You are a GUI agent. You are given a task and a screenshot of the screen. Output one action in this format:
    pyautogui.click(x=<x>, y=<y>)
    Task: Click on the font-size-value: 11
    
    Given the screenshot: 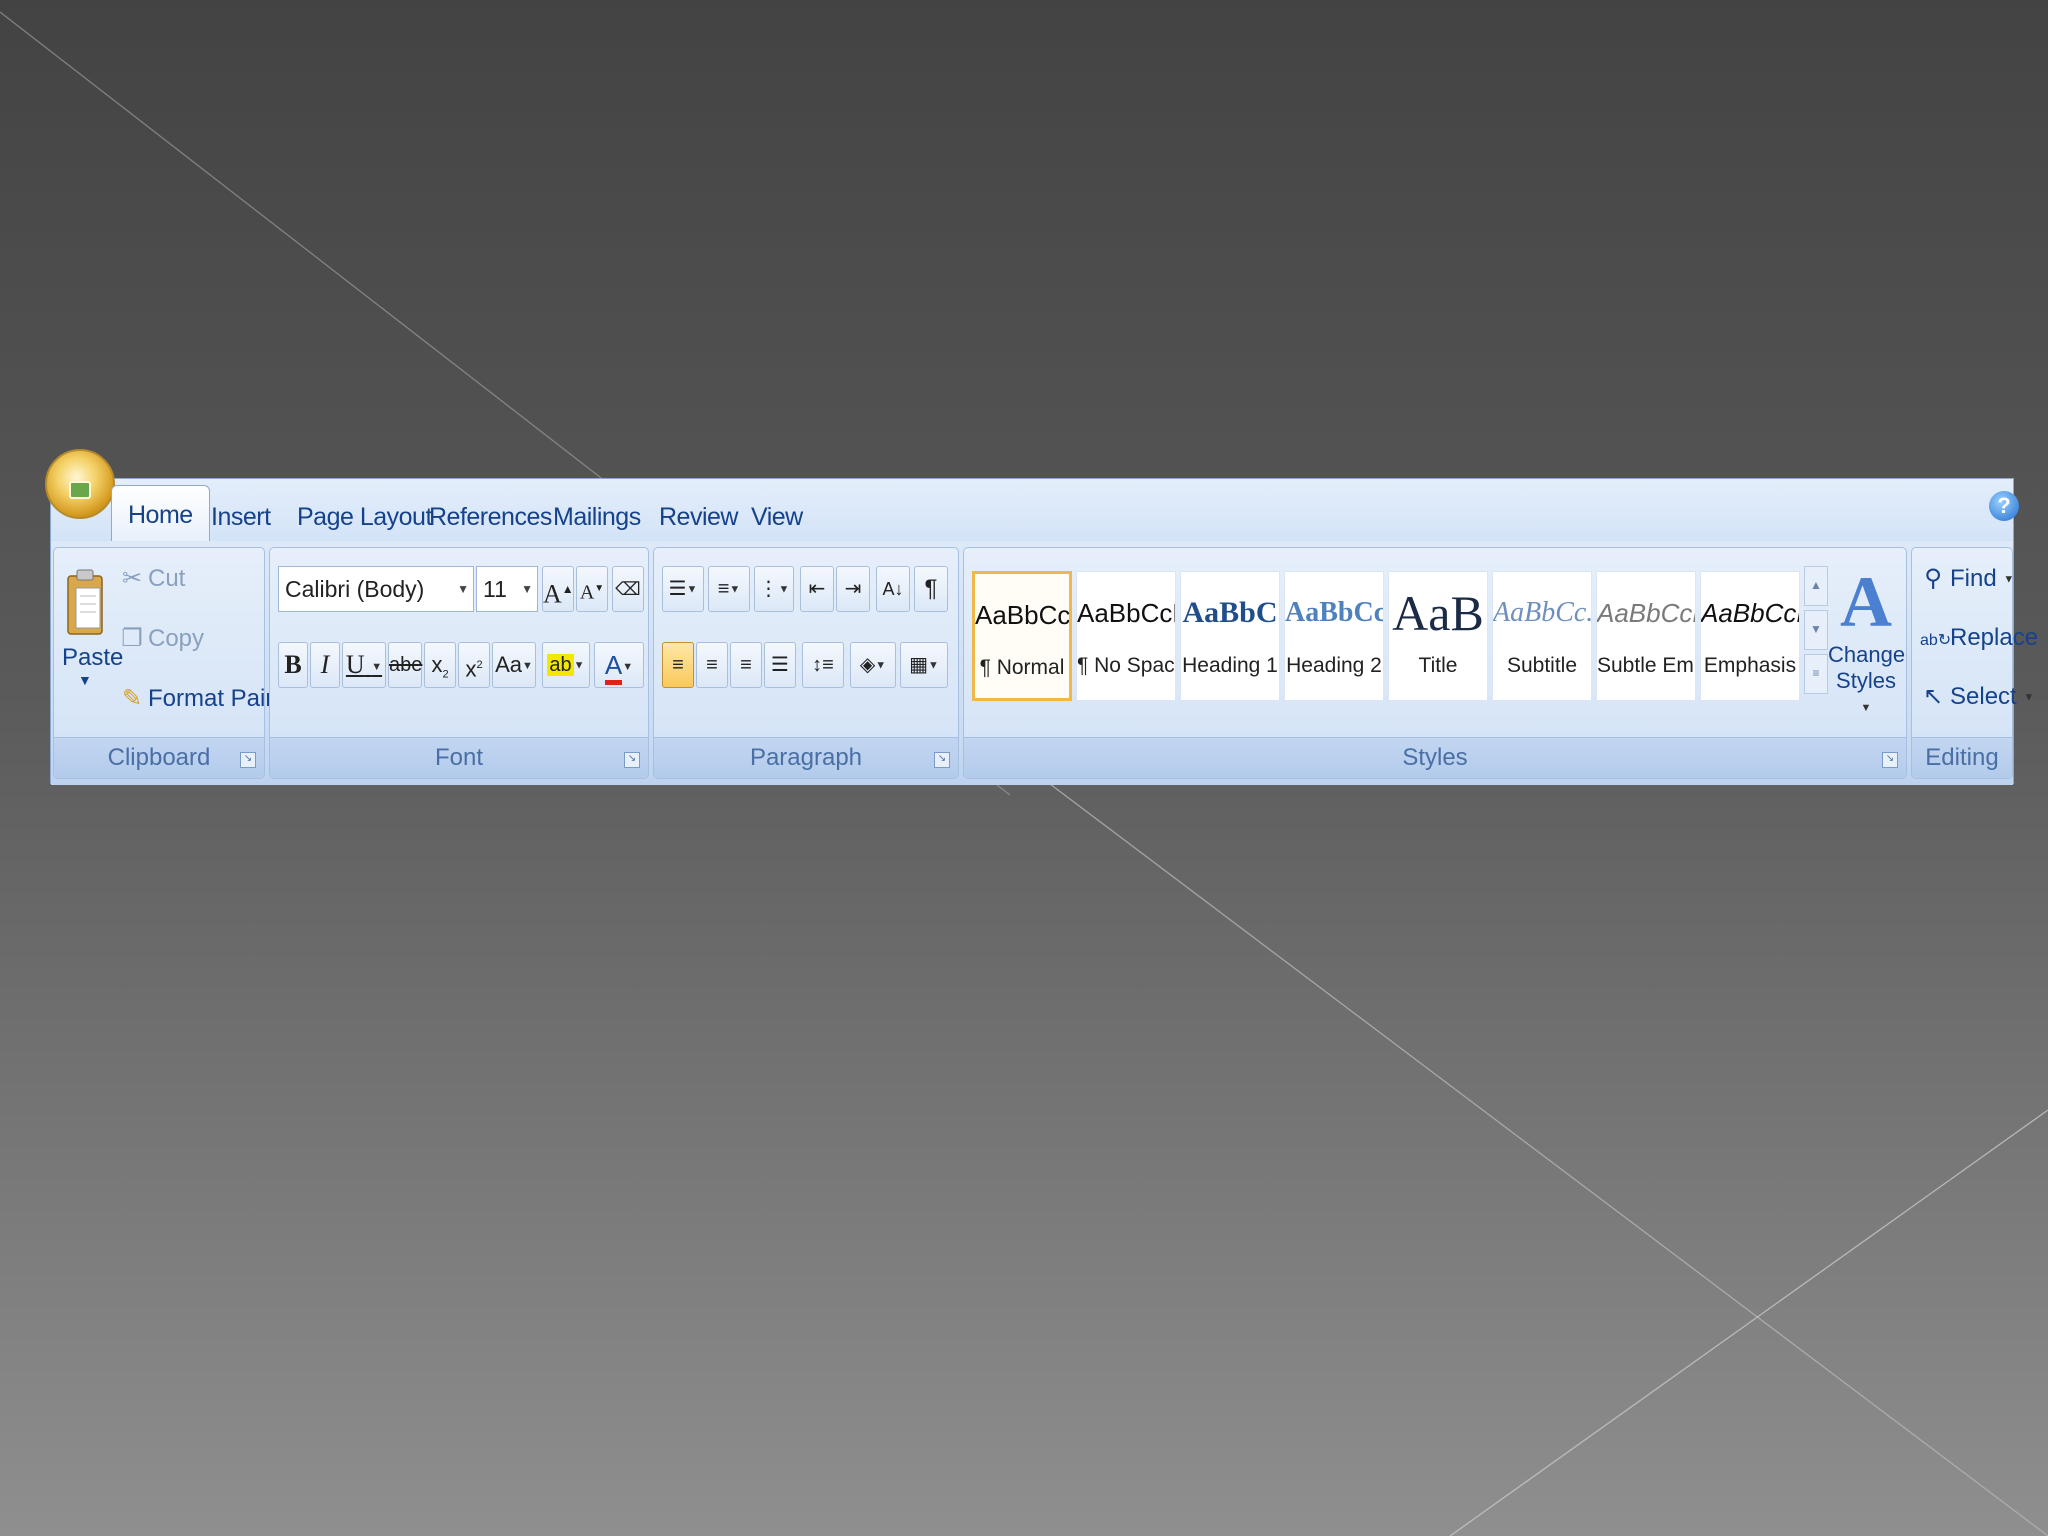 What is the action you would take?
    pyautogui.click(x=495, y=589)
    